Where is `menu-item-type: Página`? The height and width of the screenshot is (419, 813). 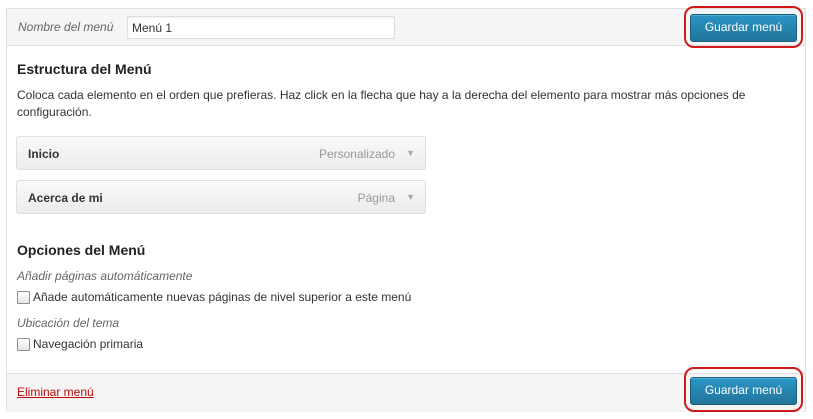
menu-item-type: Página is located at coordinates (376, 198).